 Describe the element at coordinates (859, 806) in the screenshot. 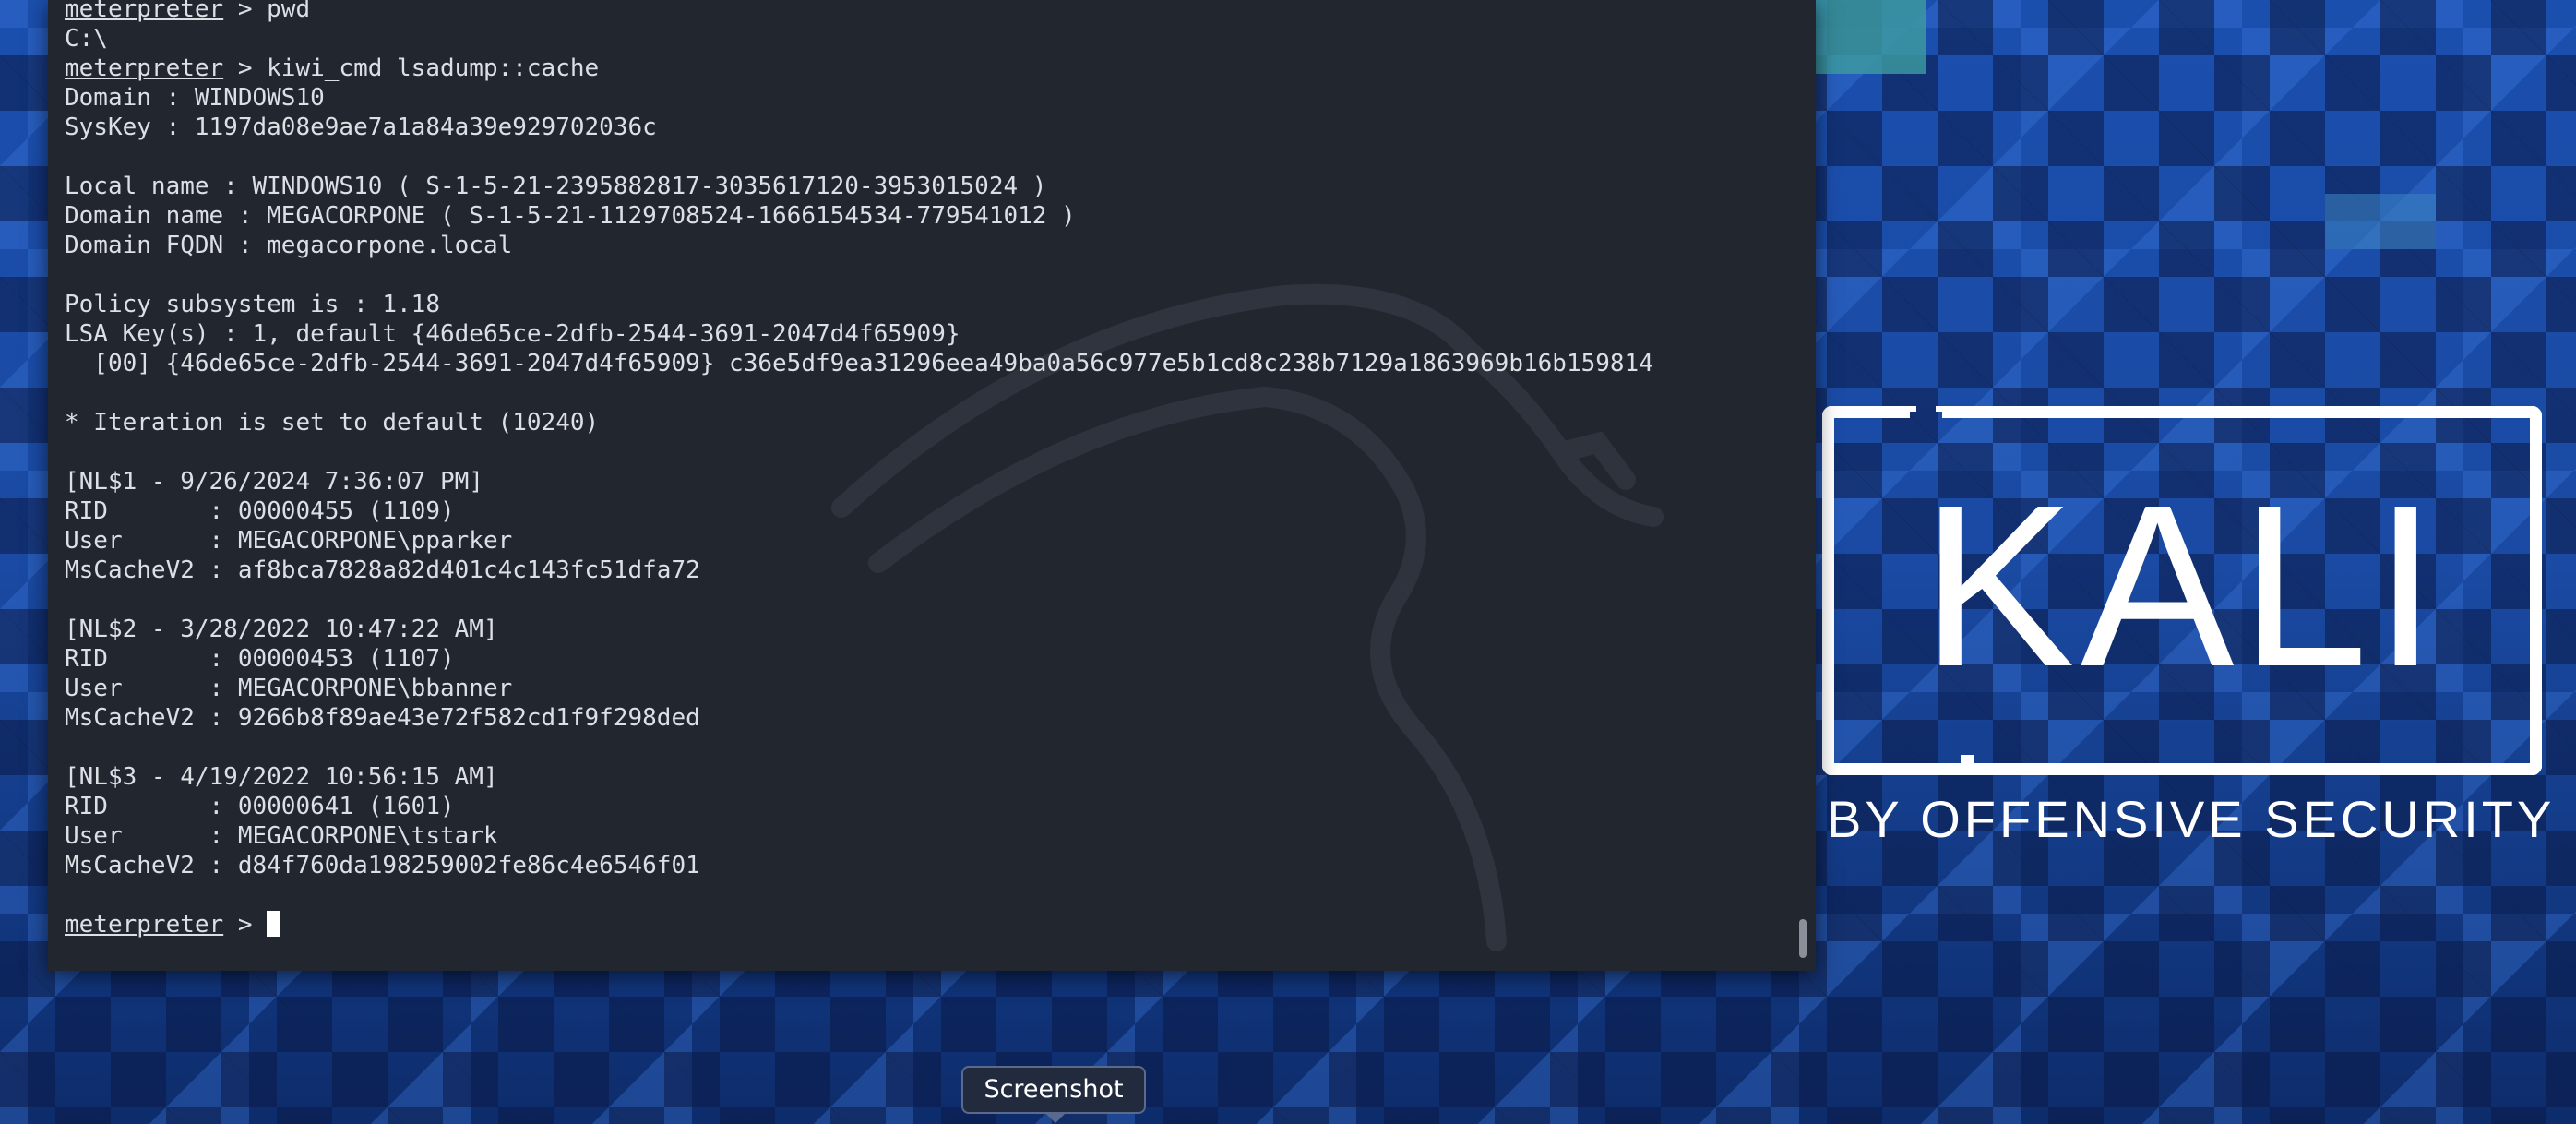

I see `terminal-output-line: RID : 00000641 (1601)` at that location.